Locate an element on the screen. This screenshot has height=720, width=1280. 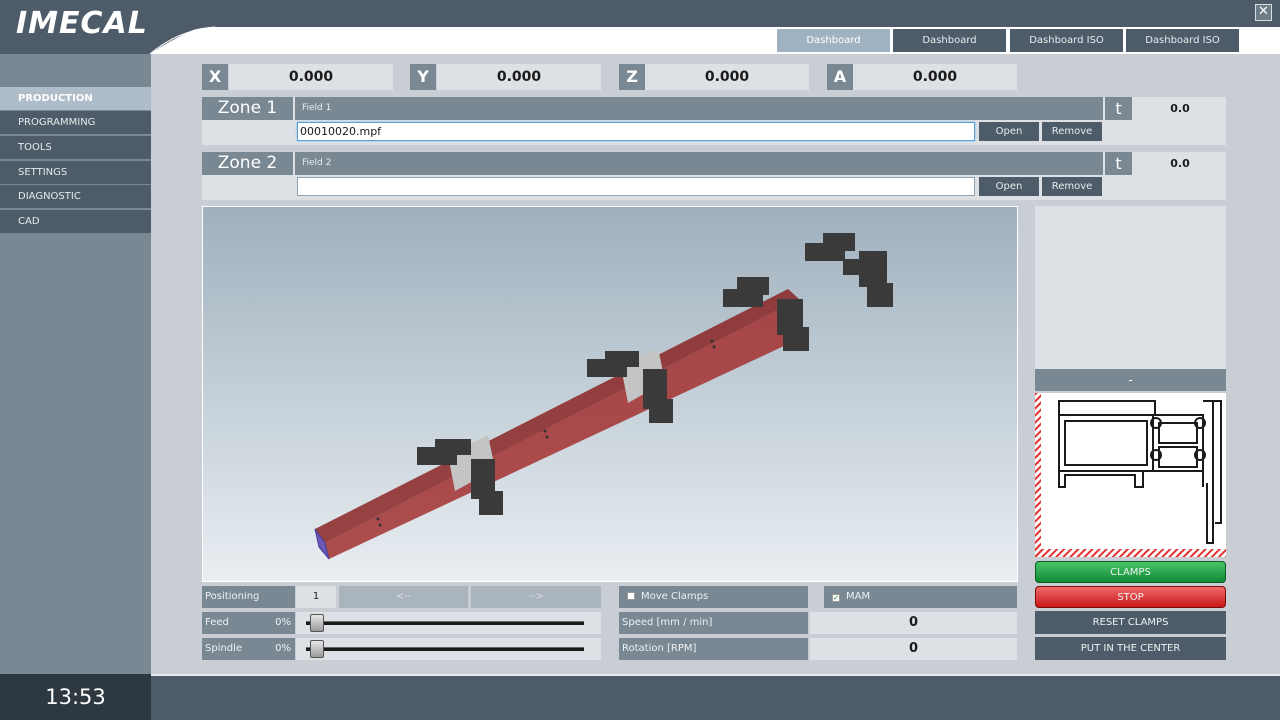
feed-slider-track is located at coordinates (445, 623).